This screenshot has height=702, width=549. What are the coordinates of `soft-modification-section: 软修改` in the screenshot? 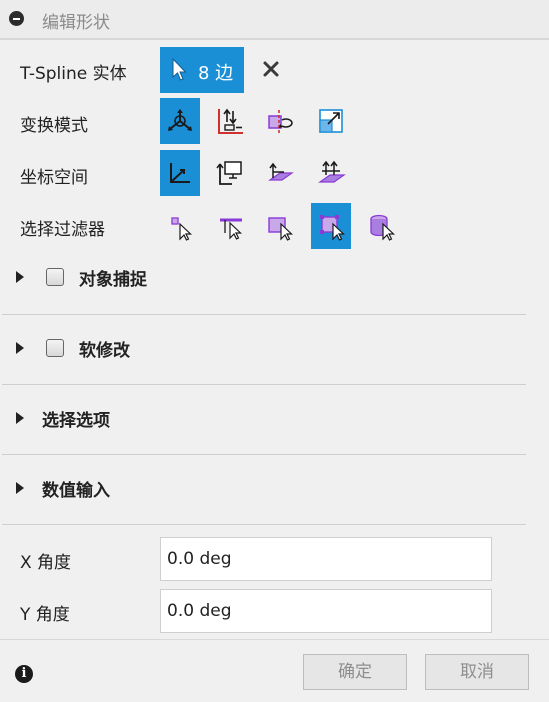 It's located at (274, 350).